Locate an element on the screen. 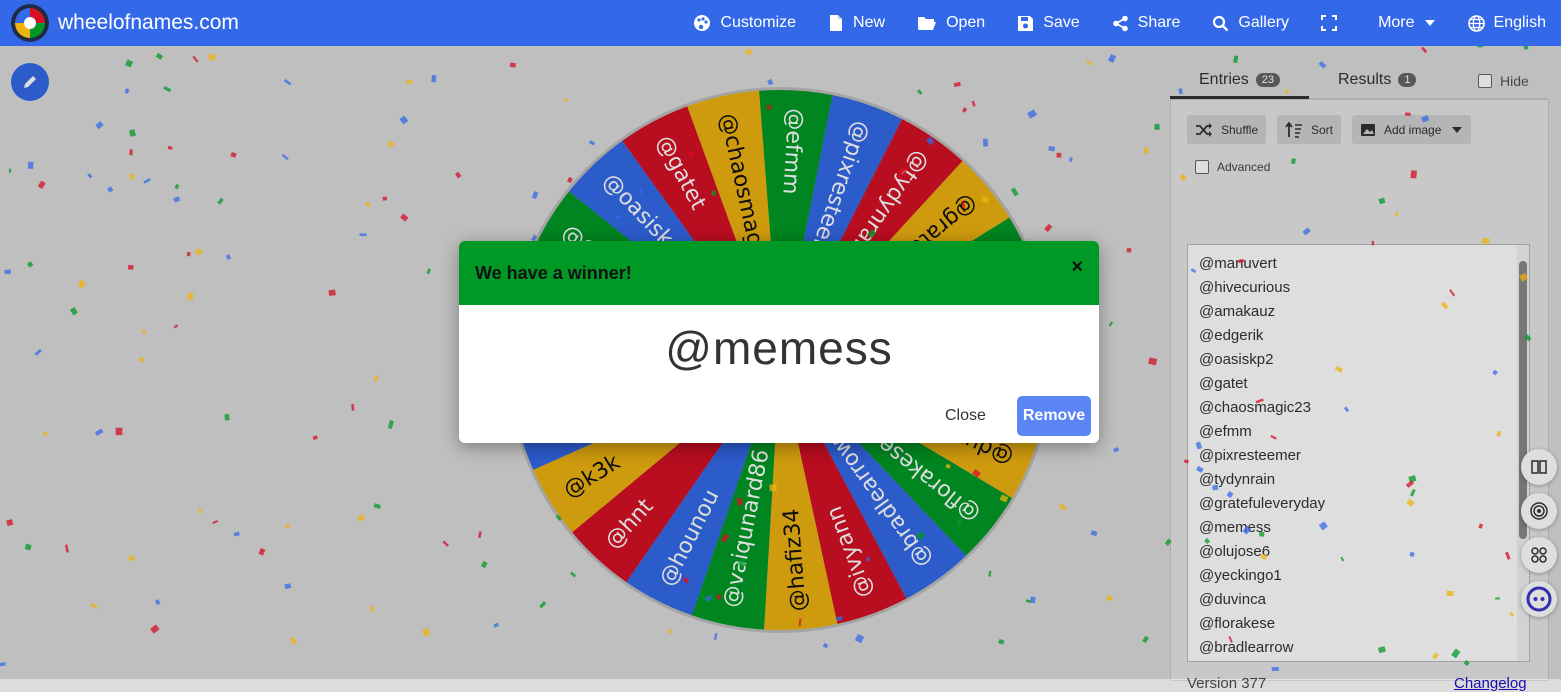  entry-line: @tydynrain is located at coordinates (1256, 480).